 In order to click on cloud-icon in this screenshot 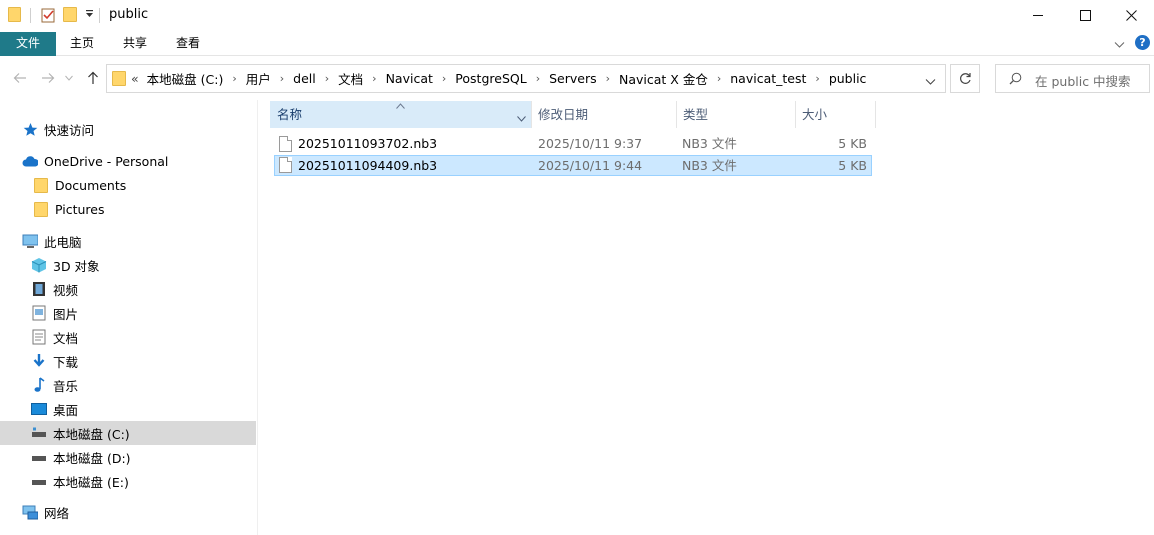, I will do `click(30, 161)`.